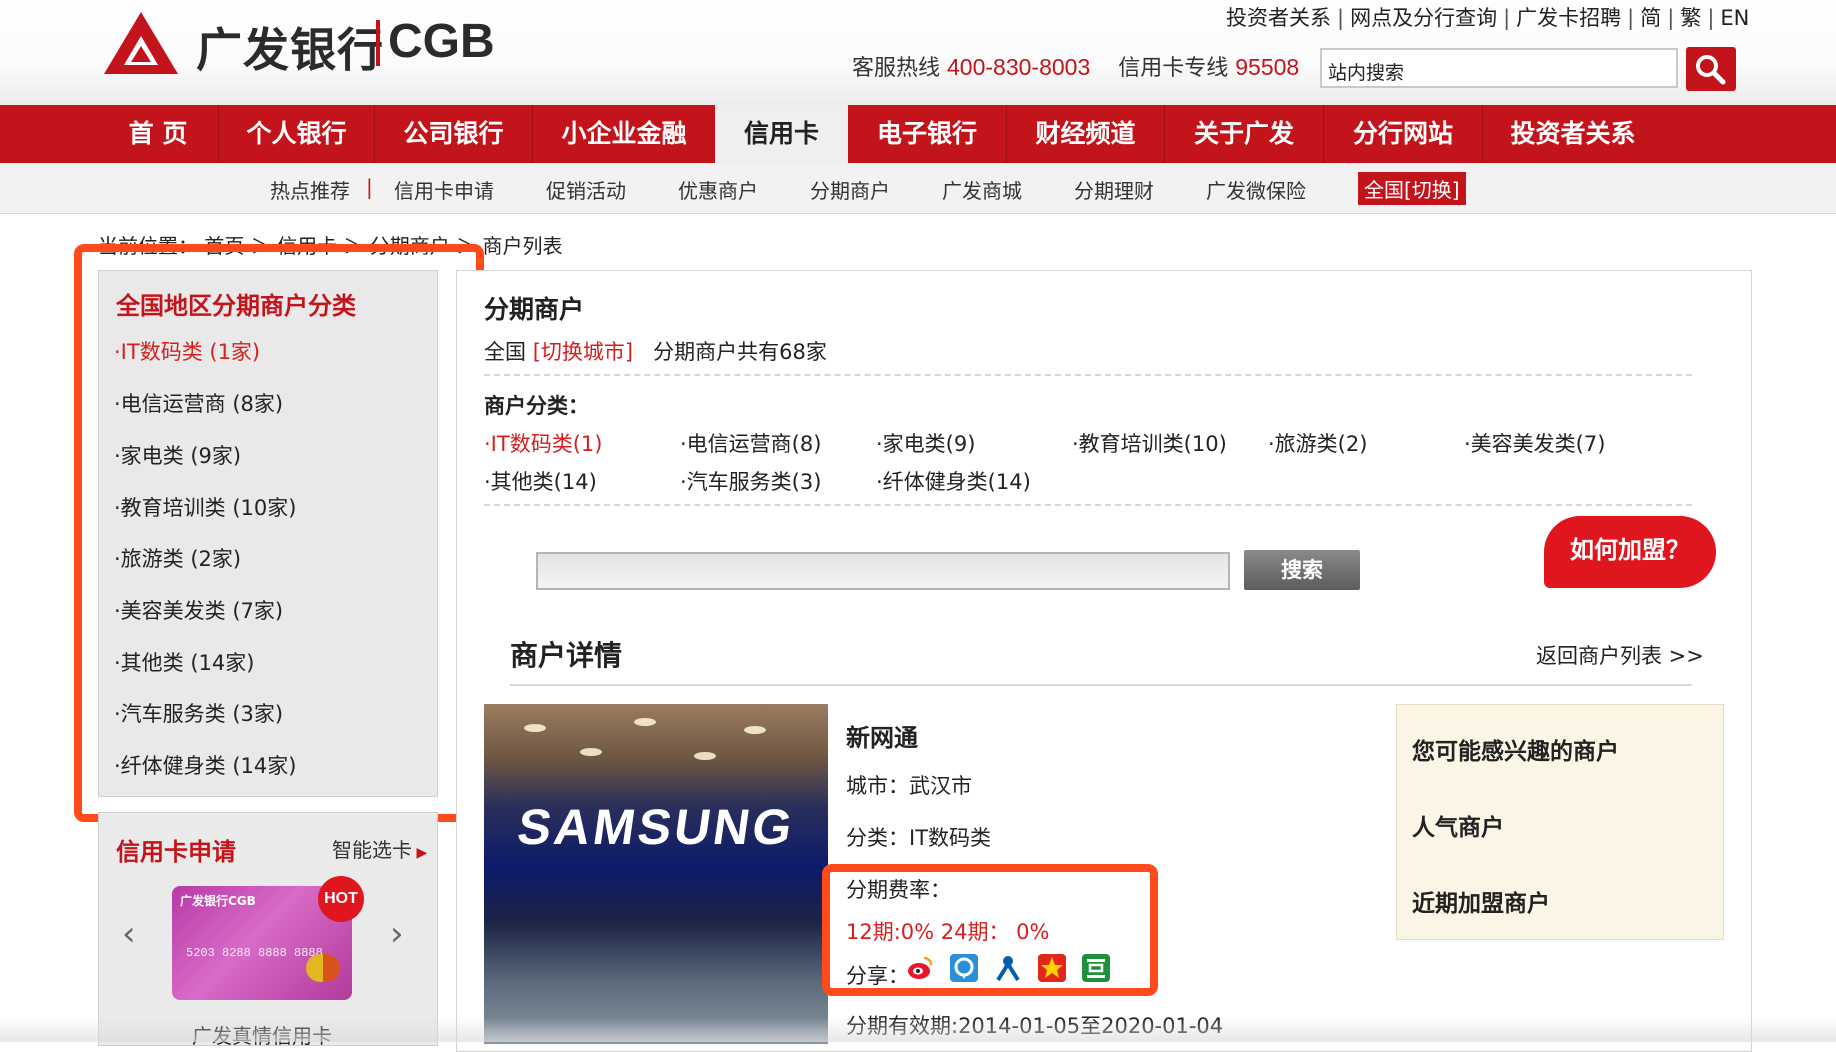 This screenshot has width=1836, height=1052. What do you see at coordinates (1101, 685) in the screenshot?
I see `detail-divider` at bounding box center [1101, 685].